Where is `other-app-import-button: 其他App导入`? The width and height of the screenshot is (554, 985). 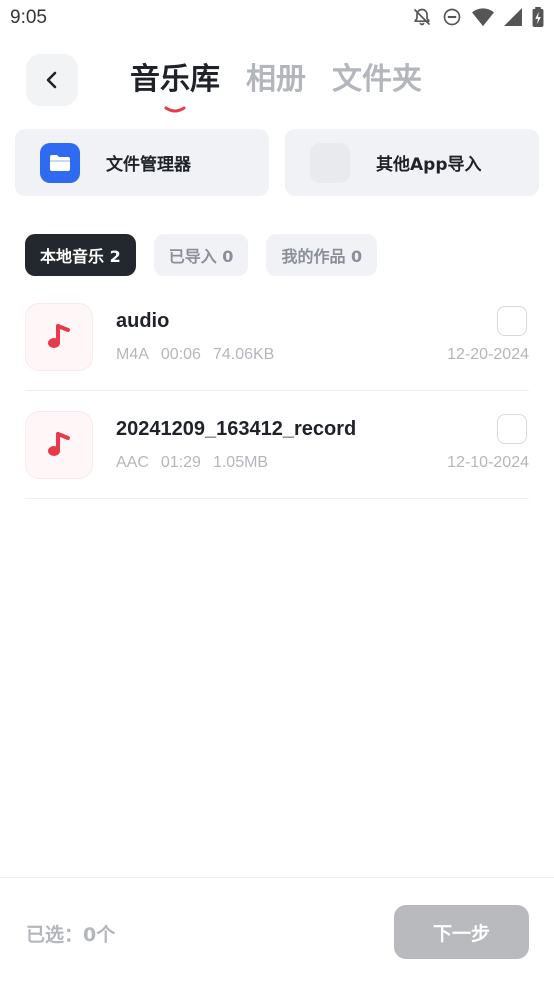
other-app-import-button: 其他App导入 is located at coordinates (412, 162).